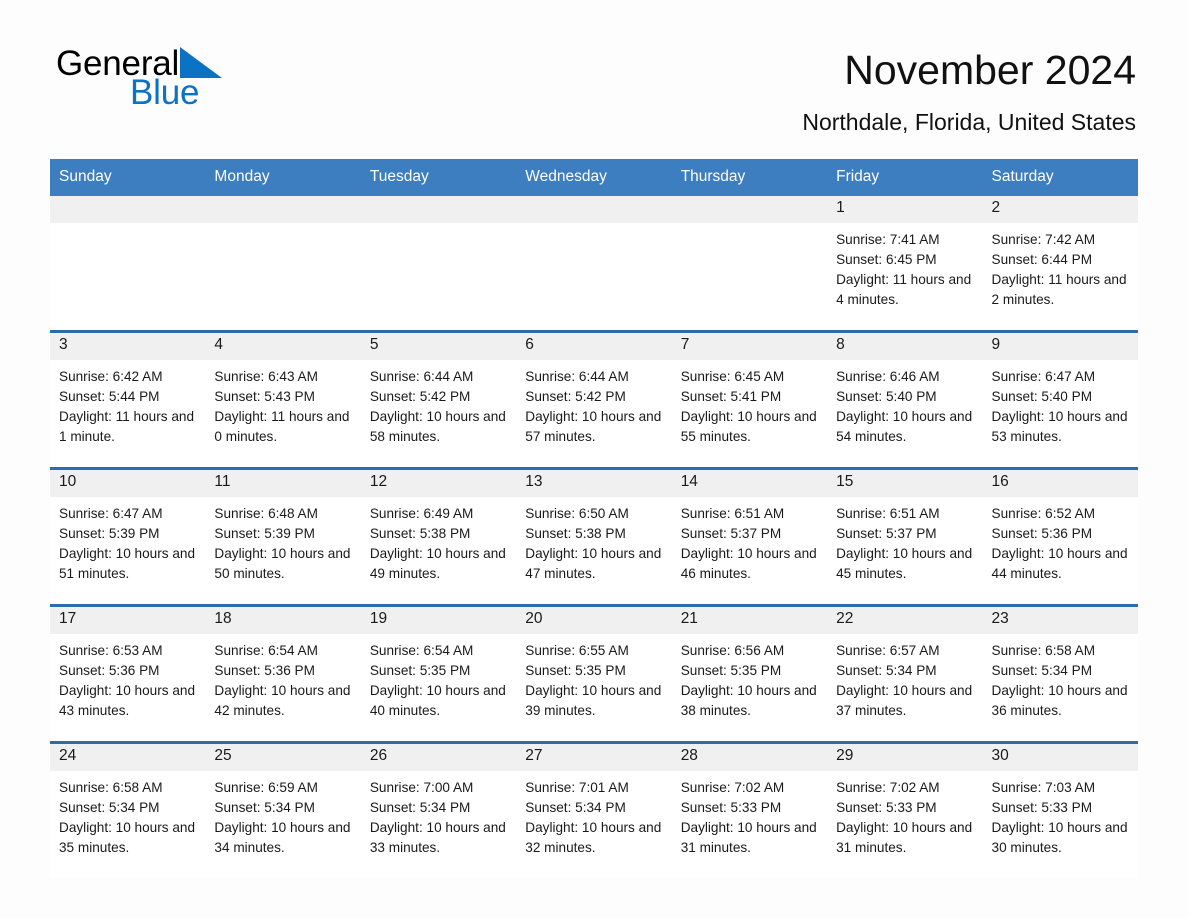  What do you see at coordinates (731, 396) in the screenshot?
I see `sunset-text: Sunset: 5:41 PM` at bounding box center [731, 396].